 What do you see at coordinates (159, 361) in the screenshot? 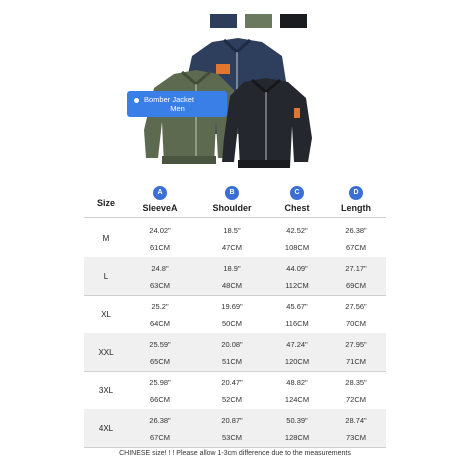
I see `cm-value: 65CM` at bounding box center [159, 361].